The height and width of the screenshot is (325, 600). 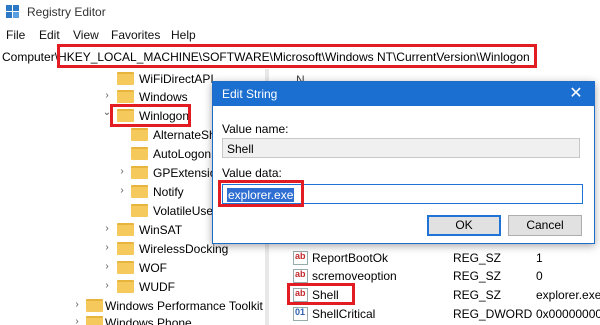 What do you see at coordinates (163, 97) in the screenshot?
I see `tree-item-label: Windows` at bounding box center [163, 97].